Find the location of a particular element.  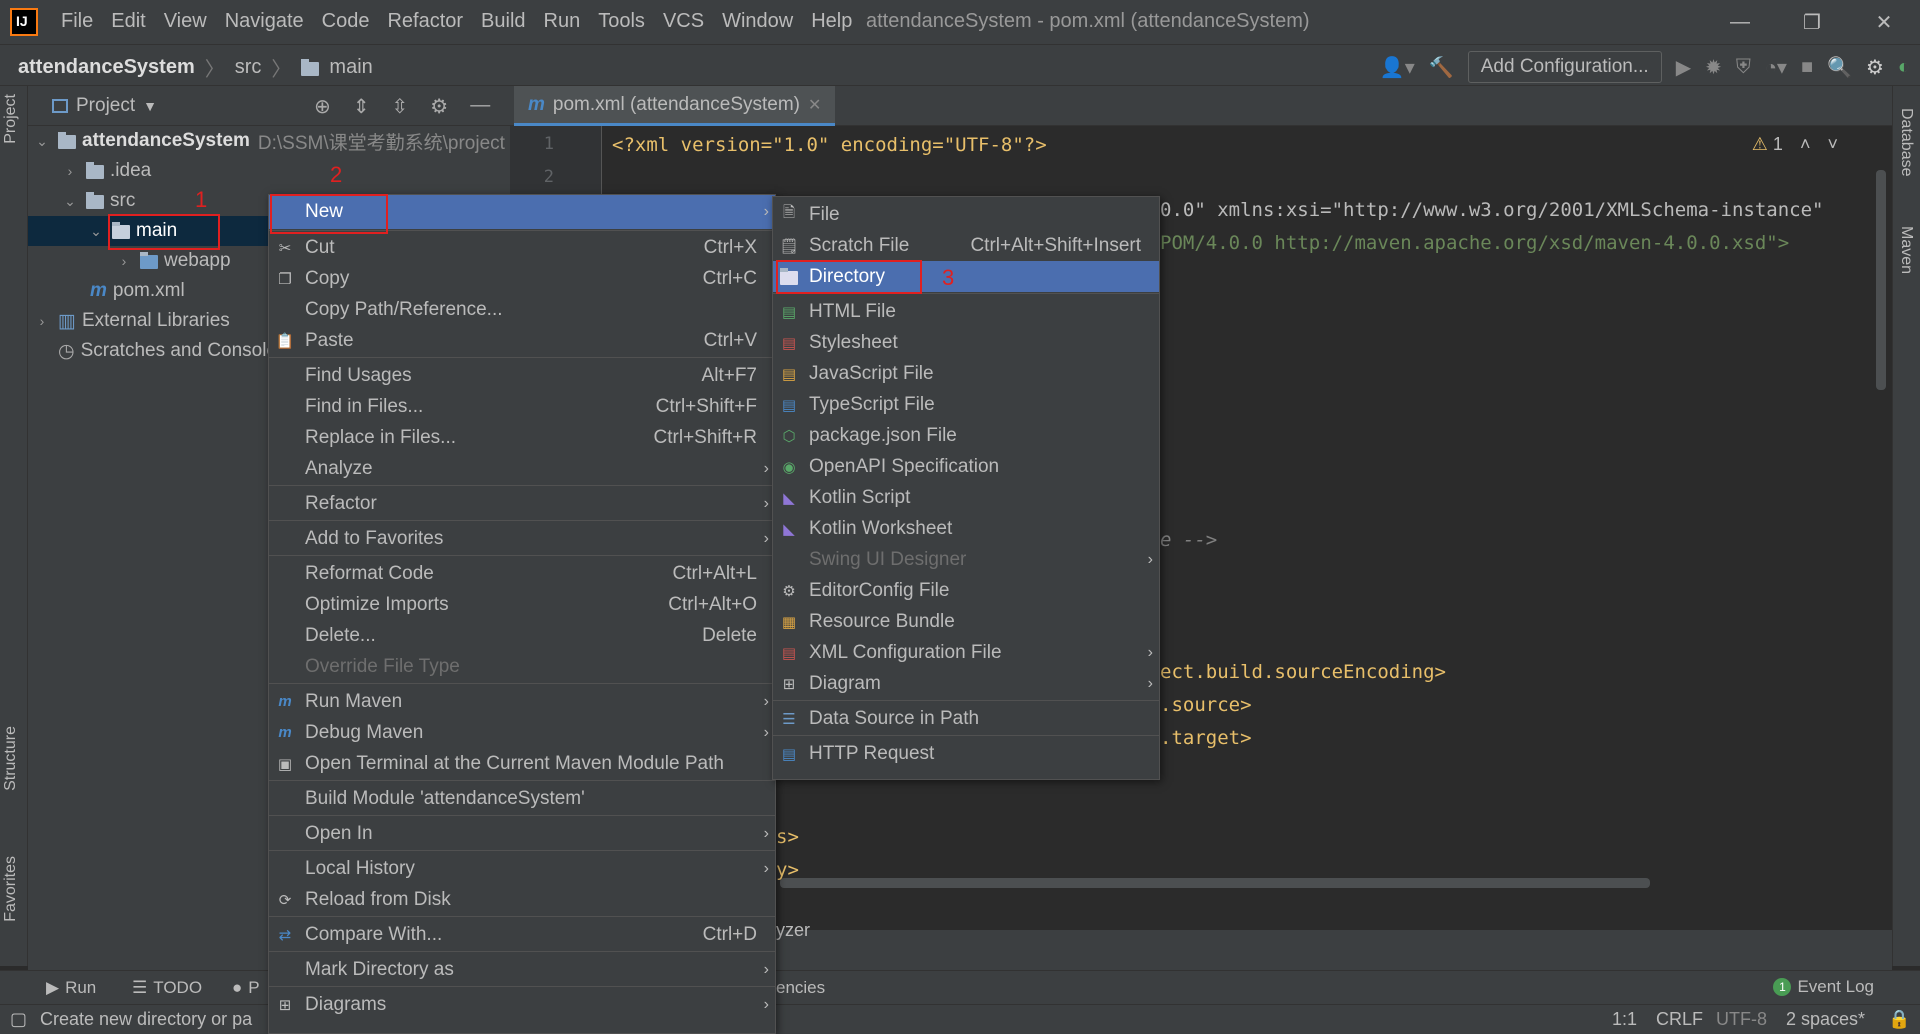

menu-item-build-module: Build Module 'attendanceSystem' is located at coordinates (522, 798).